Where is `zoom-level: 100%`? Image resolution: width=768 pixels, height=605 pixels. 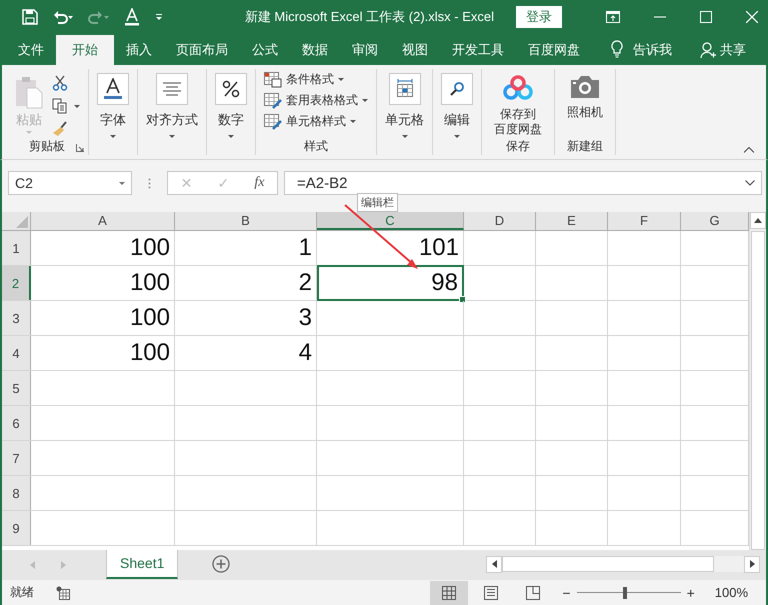 zoom-level: 100% is located at coordinates (731, 592).